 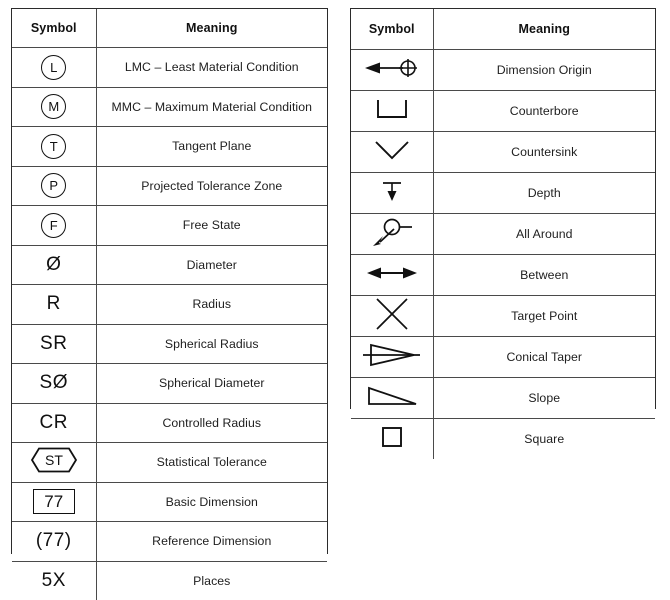 I want to click on circled-f-icon: F, so click(x=54, y=225).